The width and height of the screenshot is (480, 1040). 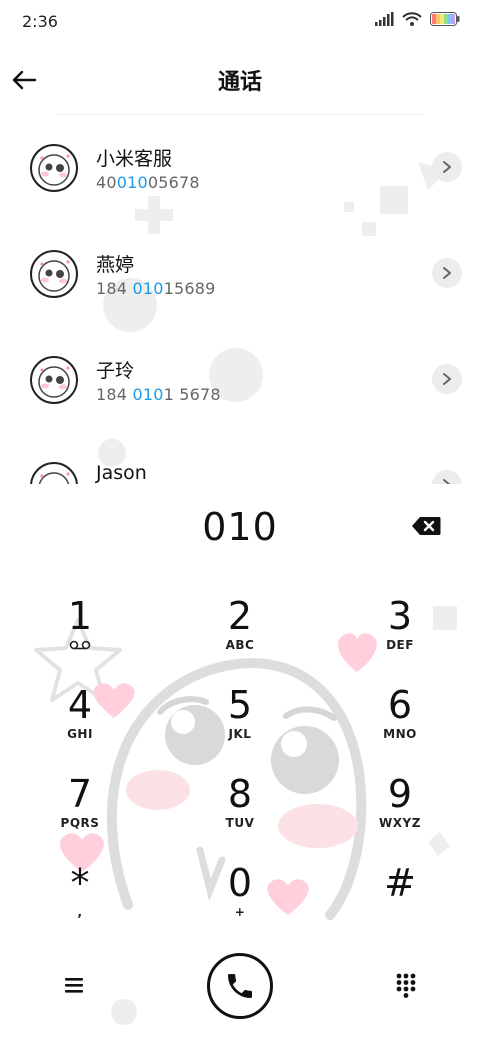 I want to click on status-icons, so click(x=417, y=19).